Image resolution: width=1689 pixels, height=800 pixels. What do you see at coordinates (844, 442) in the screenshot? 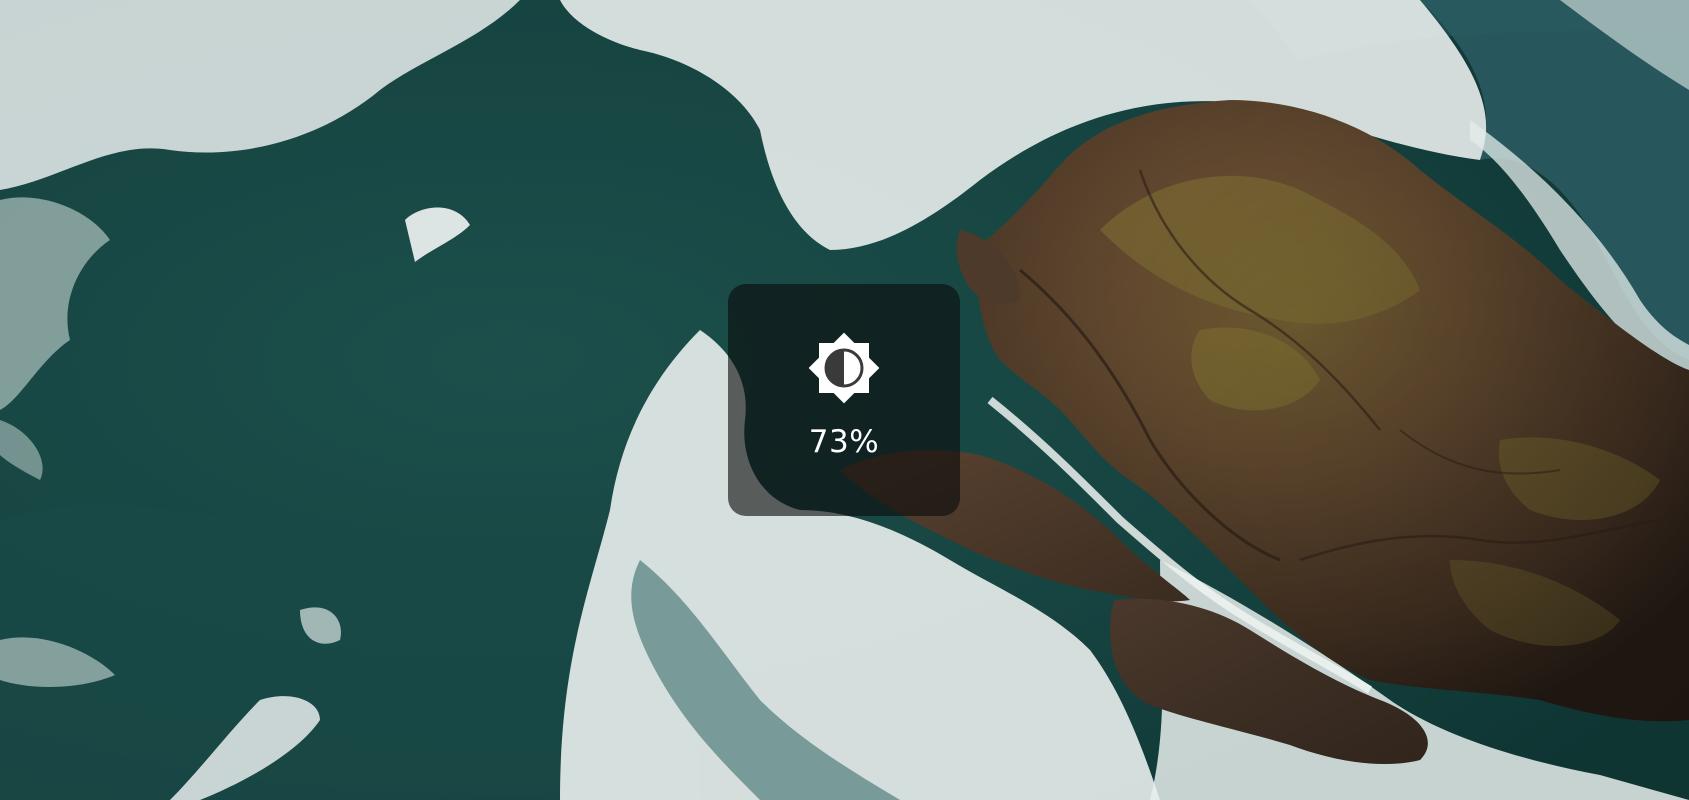
I see `brightness-value: 73%` at bounding box center [844, 442].